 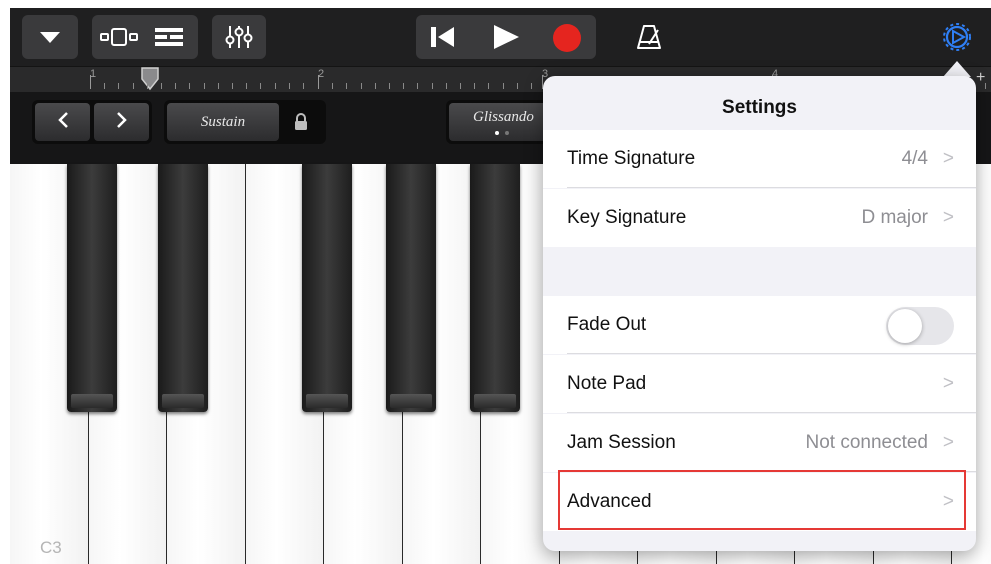 I want to click on play-icon, so click(x=506, y=37).